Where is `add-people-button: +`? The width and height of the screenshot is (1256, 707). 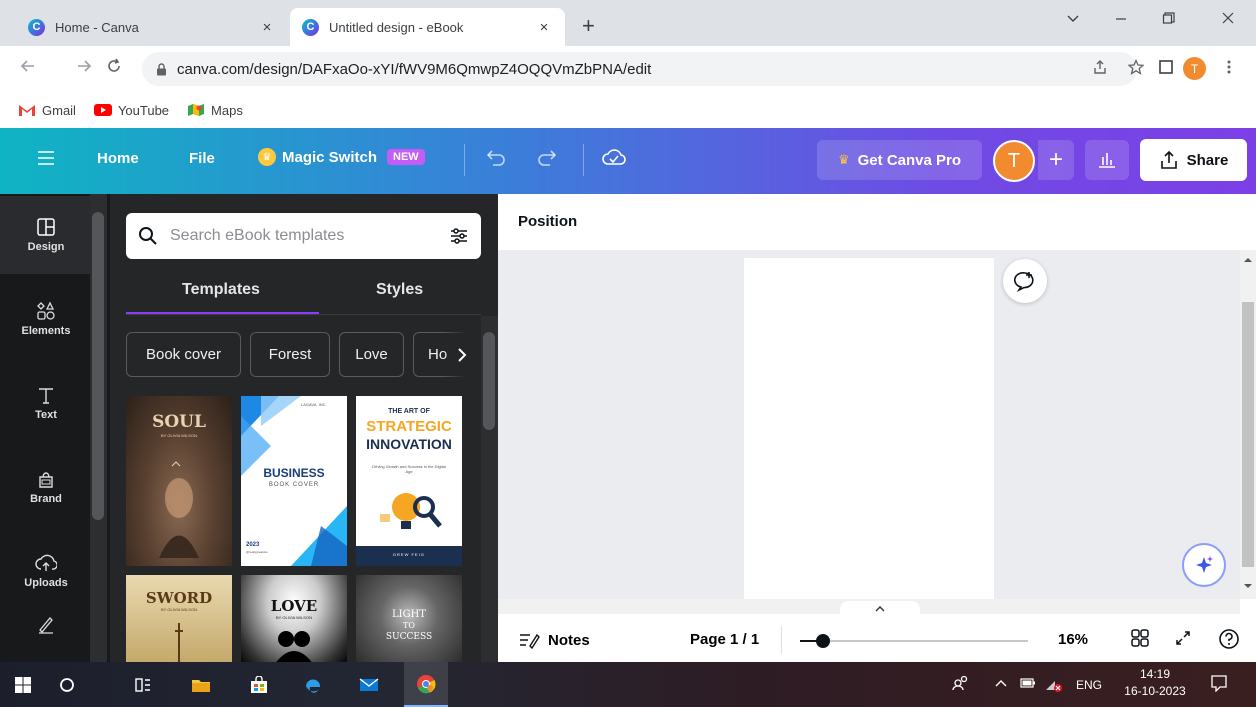
add-people-button: + is located at coordinates (1056, 160).